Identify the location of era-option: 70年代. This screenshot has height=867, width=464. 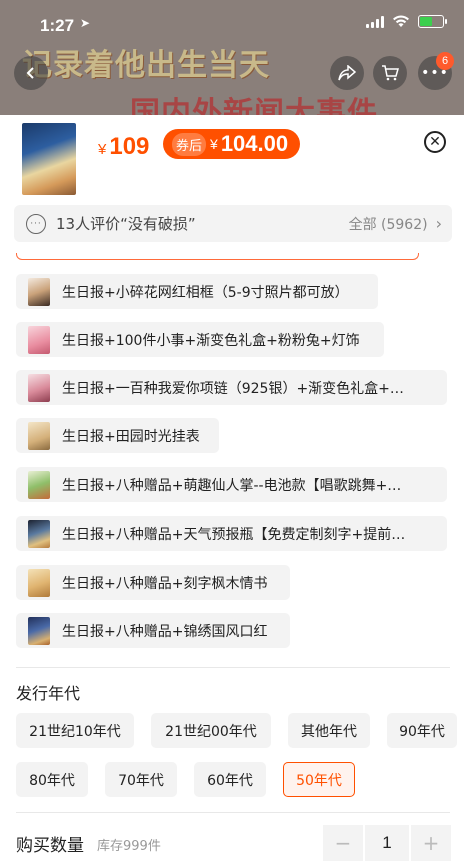
(141, 779).